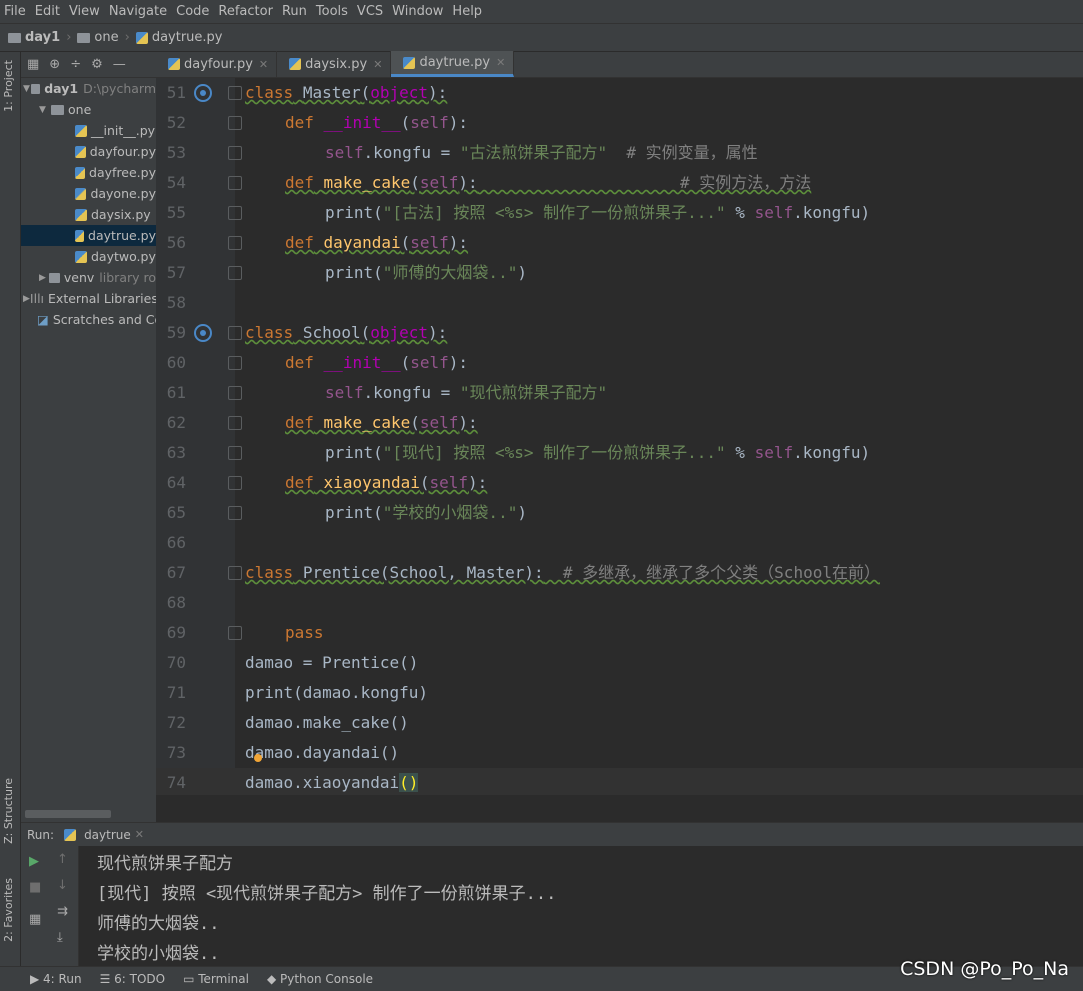 This screenshot has width=1083, height=991. What do you see at coordinates (88, 298) in the screenshot?
I see `tree-item-external-libraries: ▶ Illı External Libraries` at bounding box center [88, 298].